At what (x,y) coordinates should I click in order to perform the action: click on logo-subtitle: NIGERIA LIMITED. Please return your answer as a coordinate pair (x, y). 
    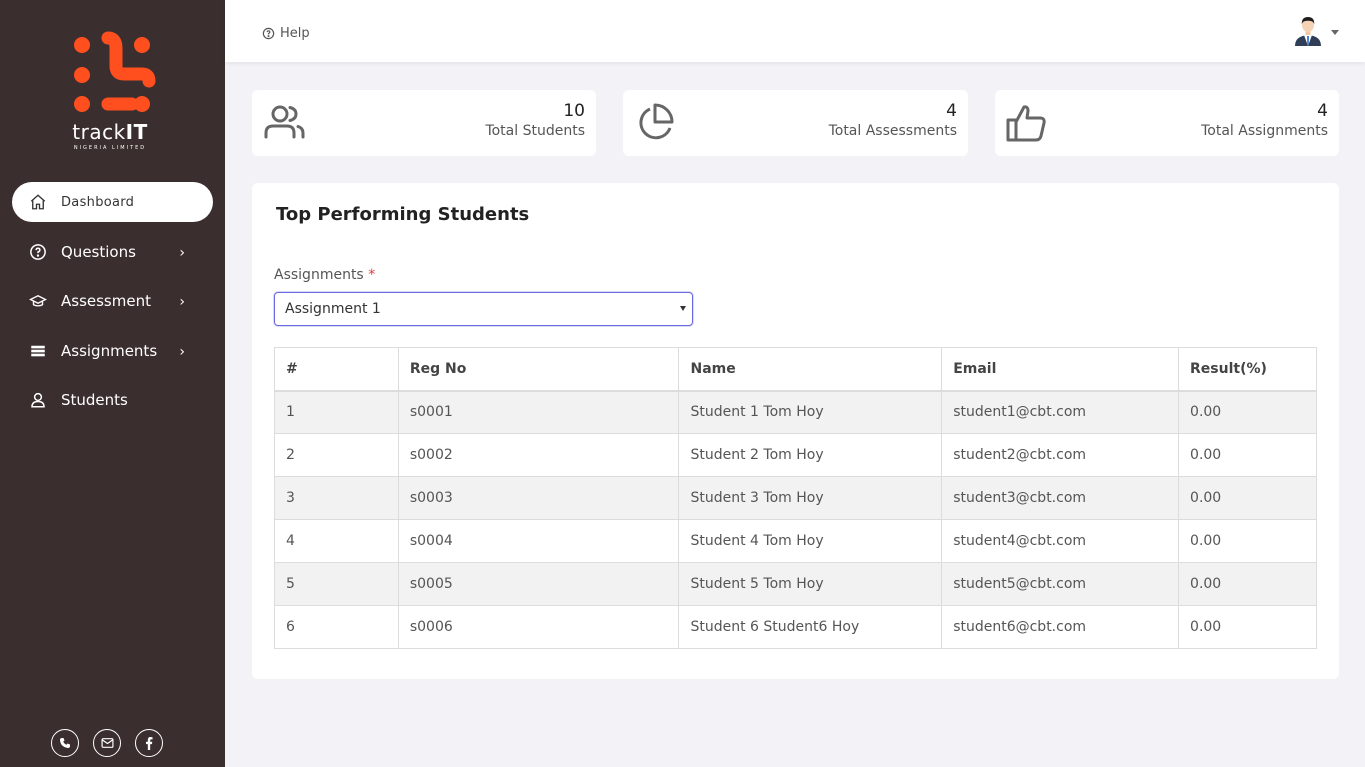
    Looking at the image, I should click on (110, 148).